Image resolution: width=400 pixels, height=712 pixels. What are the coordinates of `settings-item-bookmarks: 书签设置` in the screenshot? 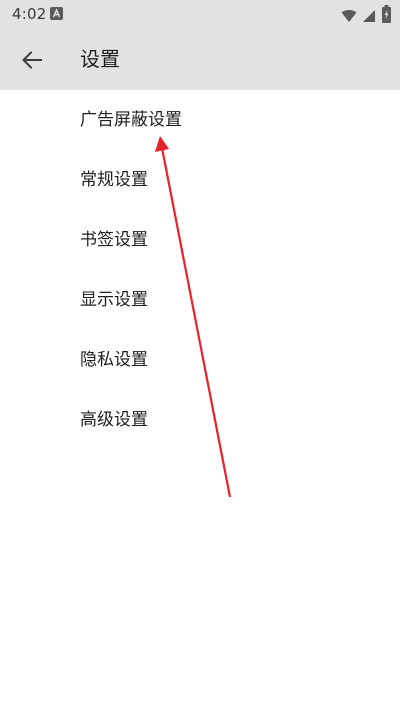 It's located at (200, 240).